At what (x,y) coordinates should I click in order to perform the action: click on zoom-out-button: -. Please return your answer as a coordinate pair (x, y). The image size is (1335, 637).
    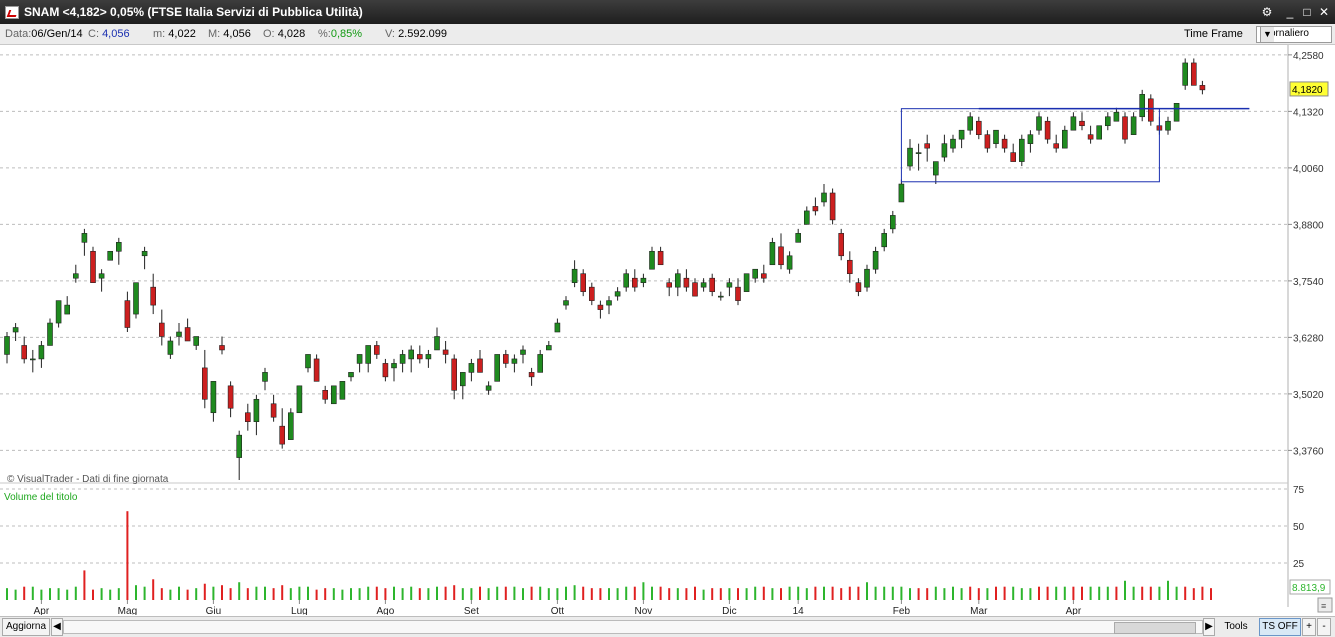
    Looking at the image, I should click on (1324, 627).